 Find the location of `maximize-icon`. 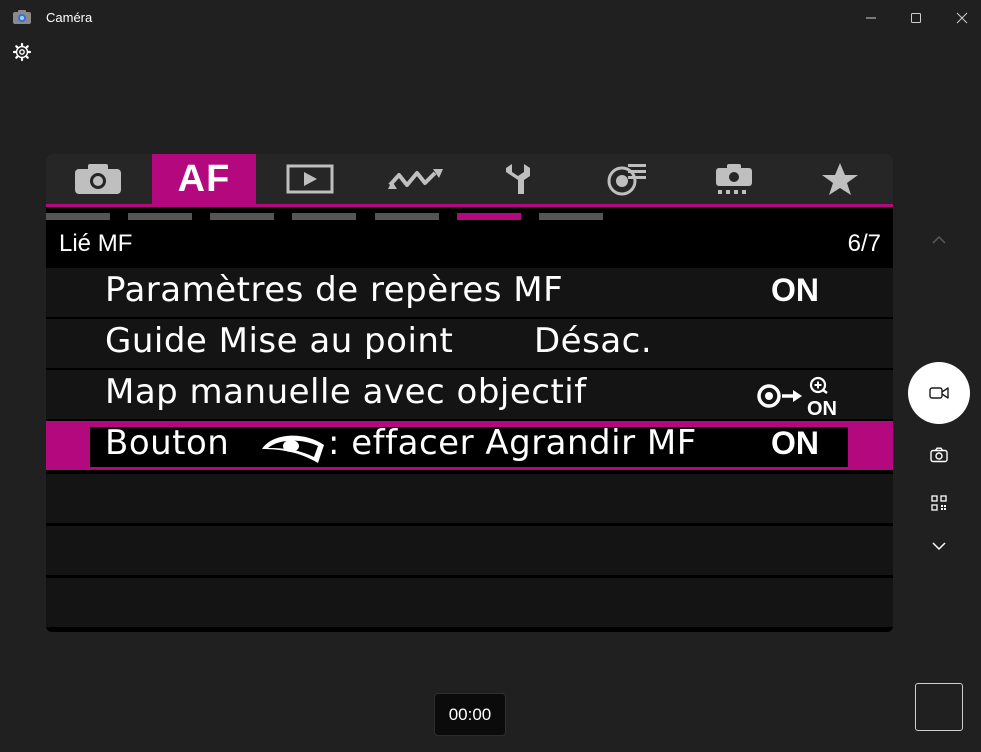

maximize-icon is located at coordinates (916, 18).